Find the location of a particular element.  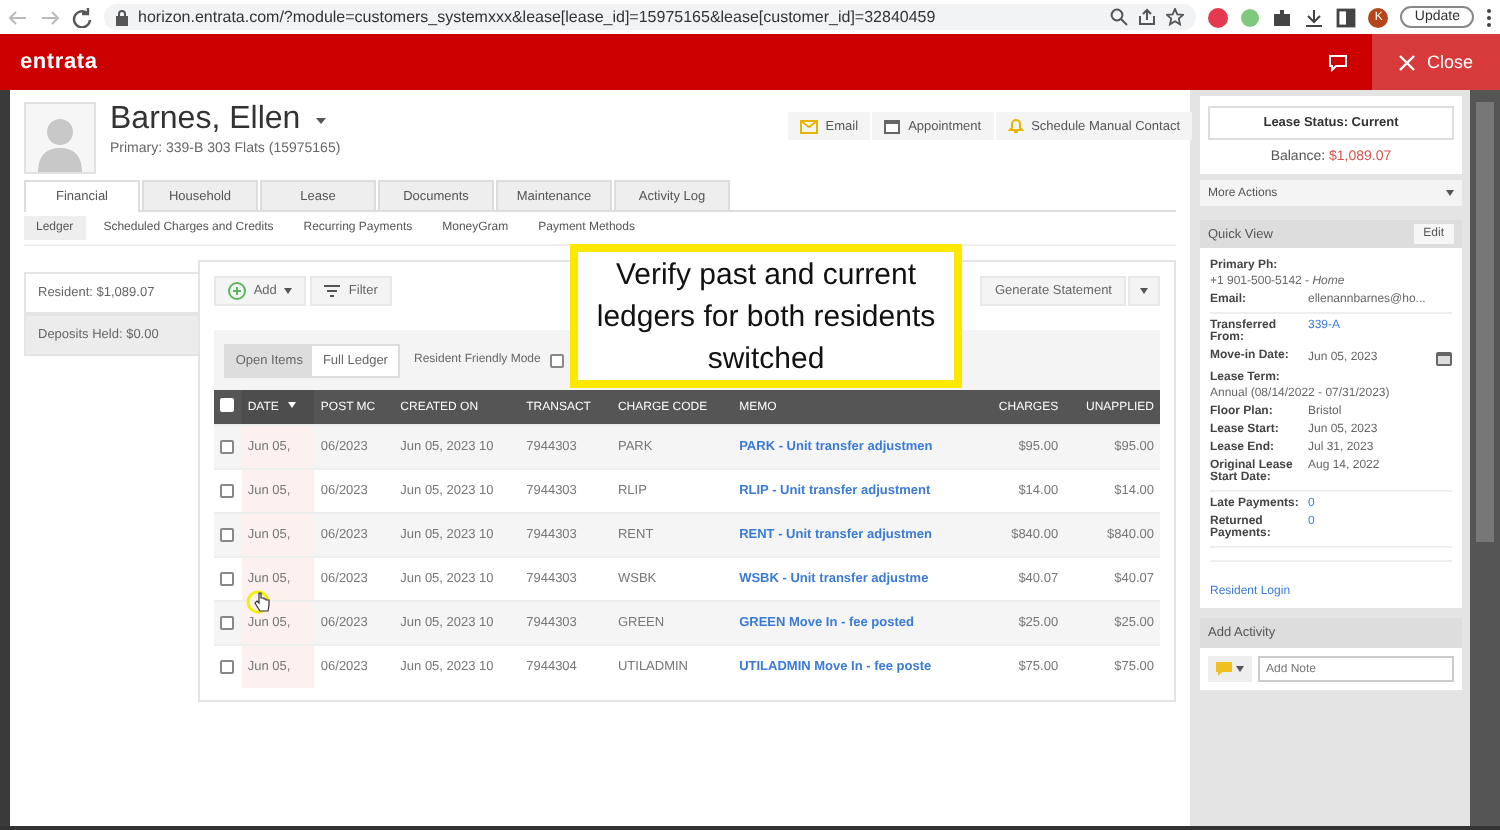

close-button: Close is located at coordinates (1436, 62).